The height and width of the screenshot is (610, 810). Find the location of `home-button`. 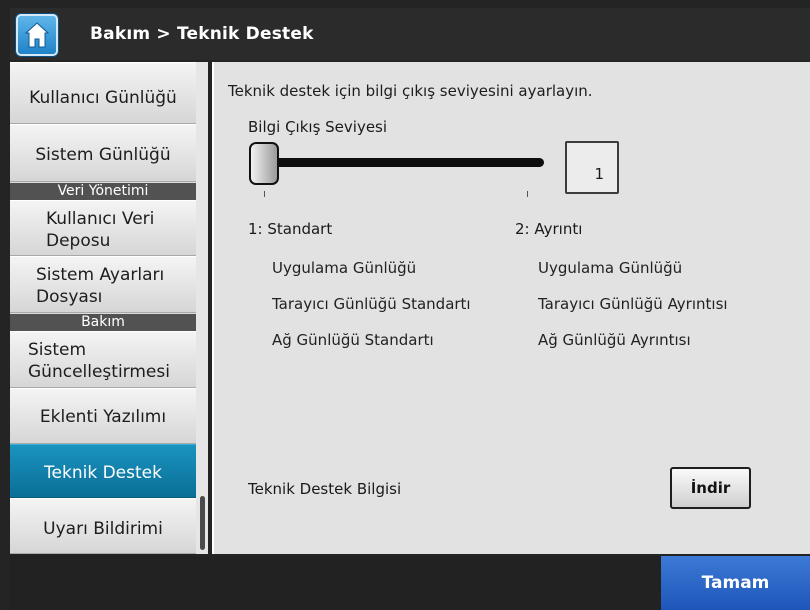

home-button is located at coordinates (37, 35).